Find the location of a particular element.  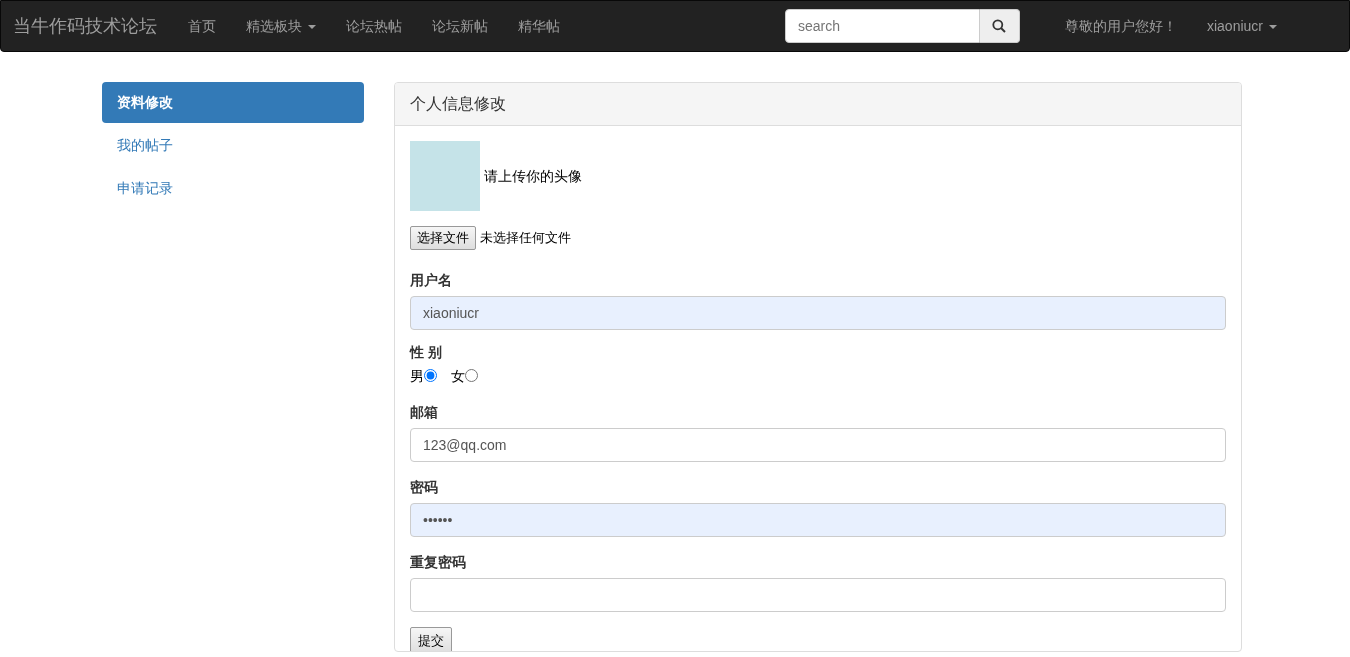

sidebar-item: 申请记录 is located at coordinates (233, 188).